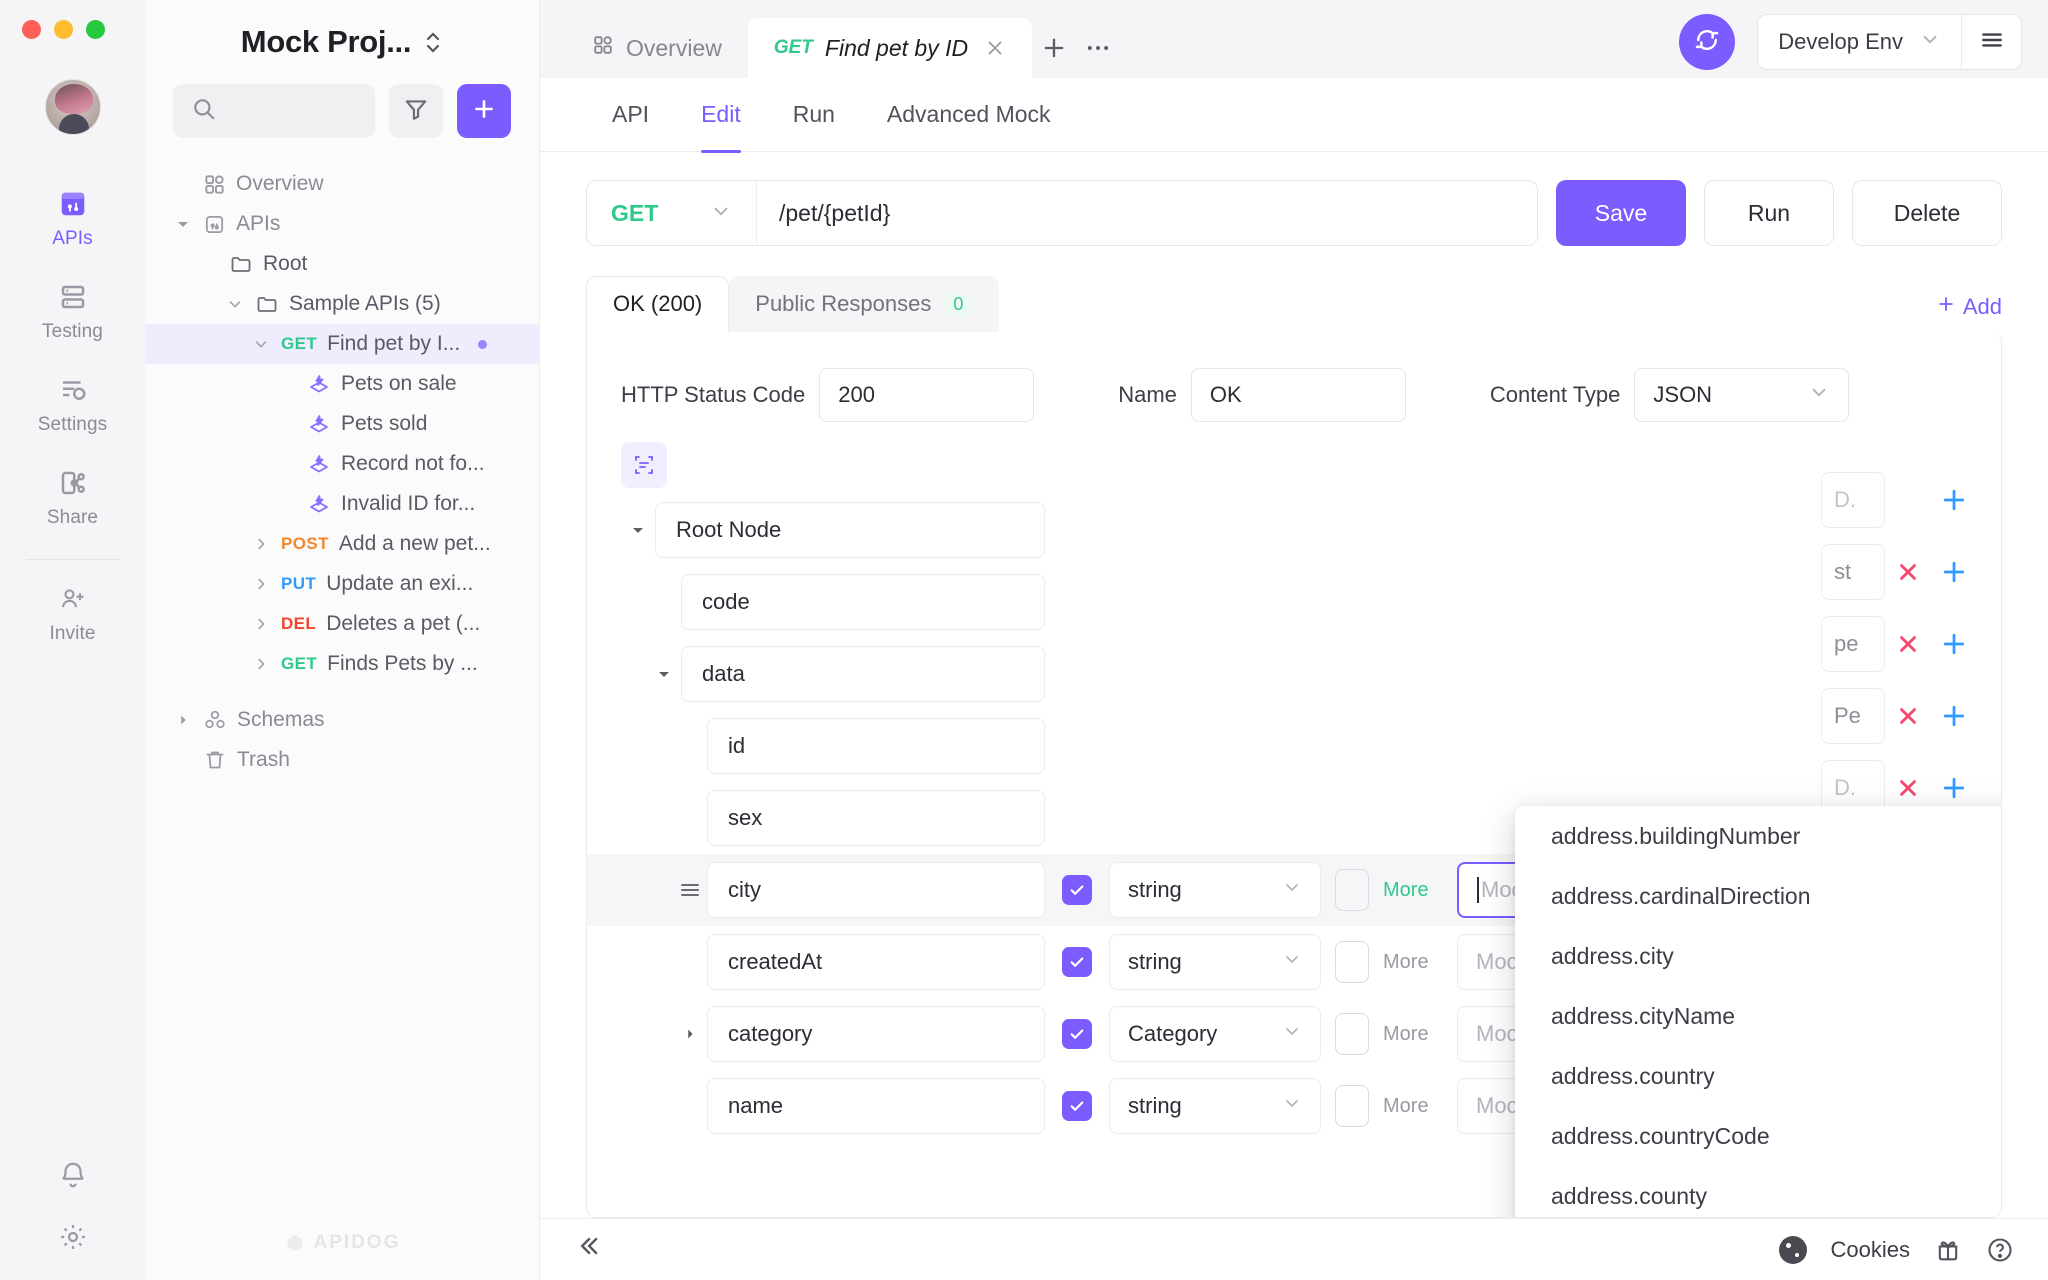 This screenshot has height=1280, width=2048. Describe the element at coordinates (658, 304) in the screenshot. I see `response-tab-ok-200: OK (200)` at that location.